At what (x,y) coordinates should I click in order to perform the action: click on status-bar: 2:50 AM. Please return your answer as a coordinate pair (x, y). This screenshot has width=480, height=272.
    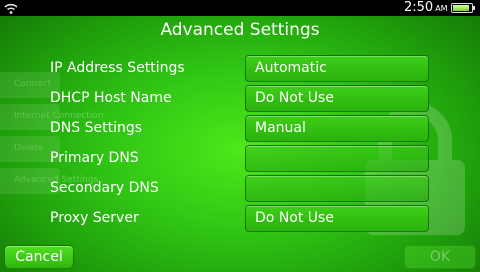
    Looking at the image, I should click on (240, 8).